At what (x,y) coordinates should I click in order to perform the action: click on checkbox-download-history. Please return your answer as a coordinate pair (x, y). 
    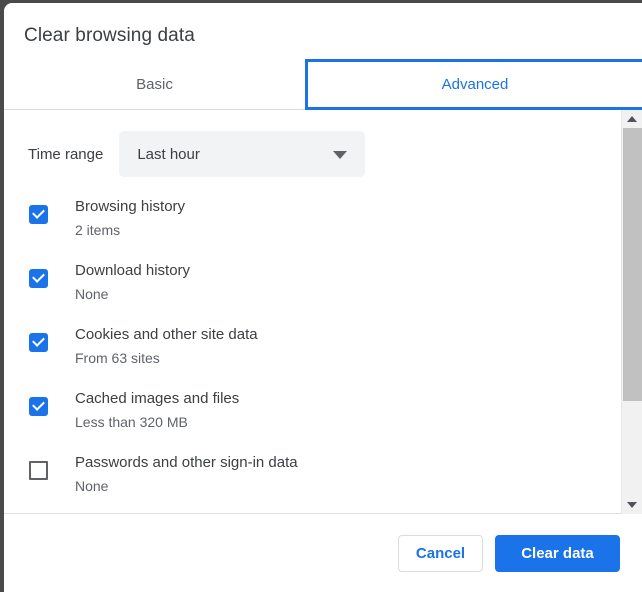
    Looking at the image, I should click on (38, 278).